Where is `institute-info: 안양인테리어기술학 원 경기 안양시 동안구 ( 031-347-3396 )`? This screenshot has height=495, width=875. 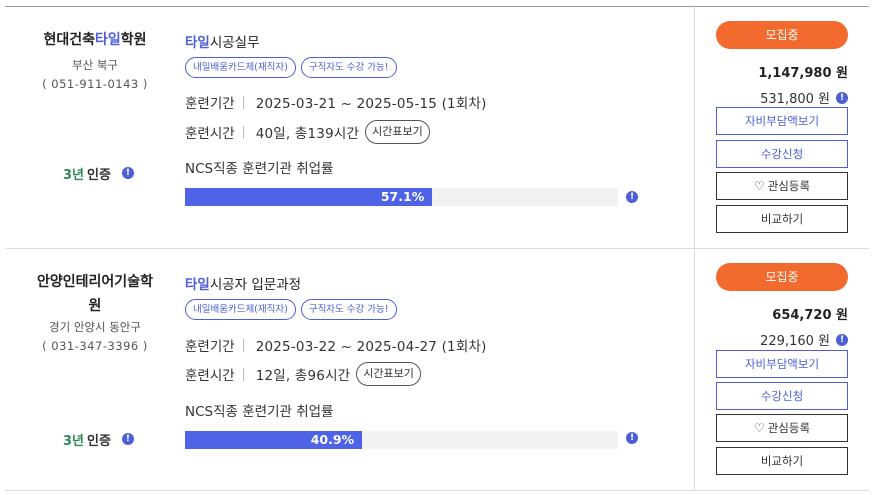
institute-info: 안양인테리어기술학 원 경기 안양시 동안구 ( 031-347-3396 ) is located at coordinates (95, 313).